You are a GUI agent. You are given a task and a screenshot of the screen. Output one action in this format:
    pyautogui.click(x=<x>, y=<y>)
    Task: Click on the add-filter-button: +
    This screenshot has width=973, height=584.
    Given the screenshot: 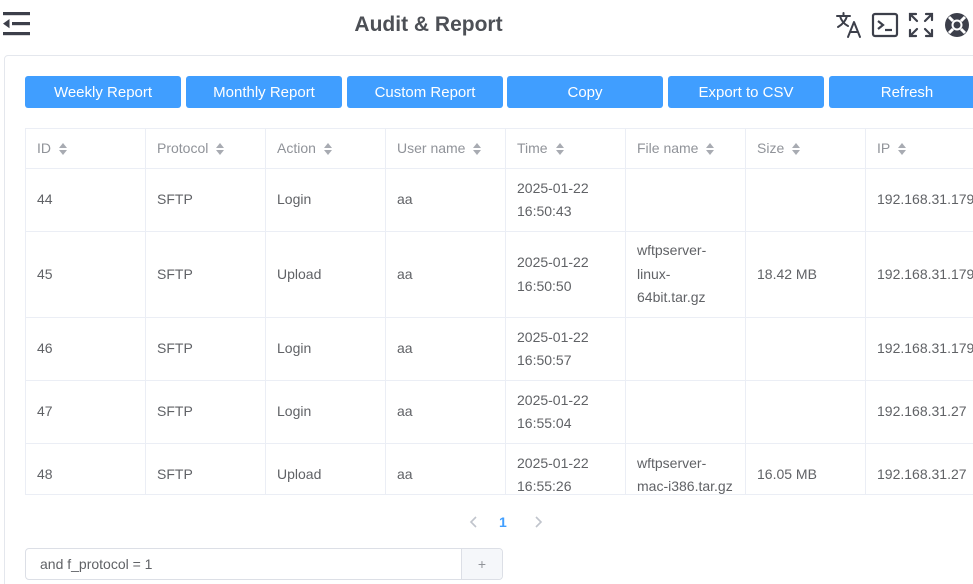 What is the action you would take?
    pyautogui.click(x=481, y=564)
    